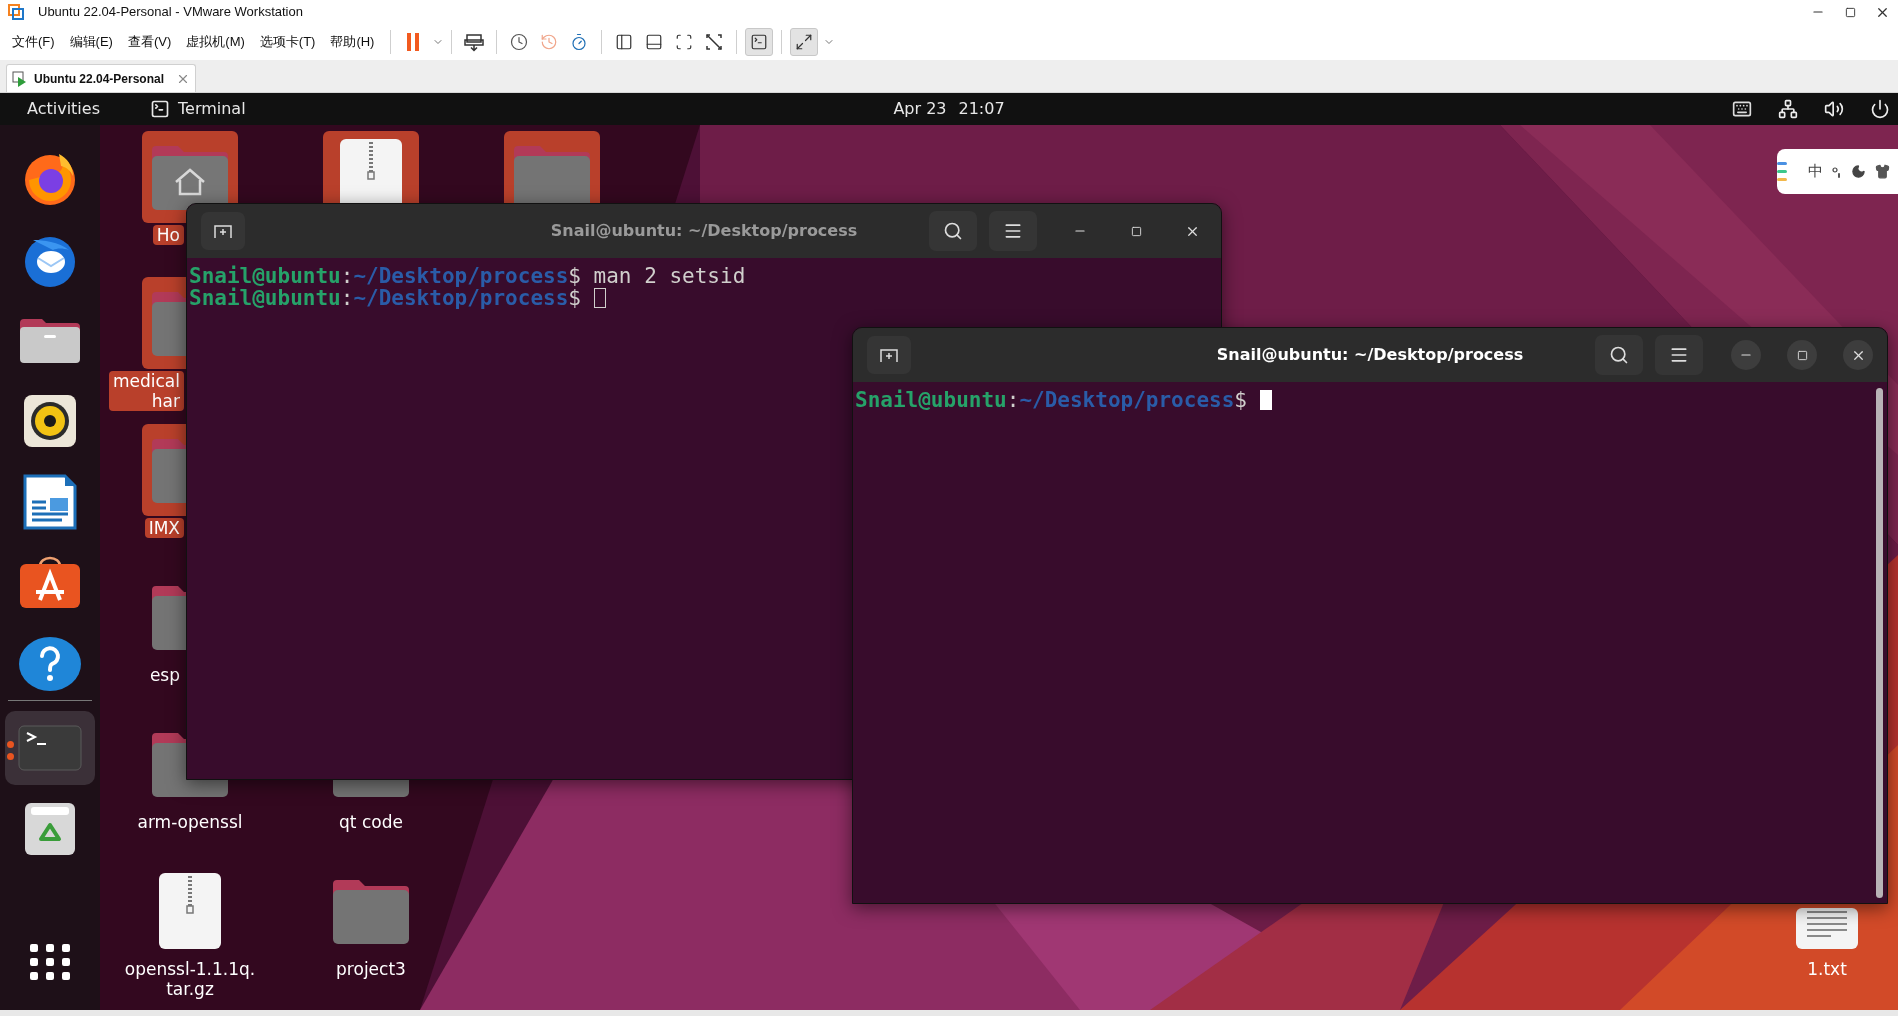  I want to click on maximize-button, so click(1802, 355).